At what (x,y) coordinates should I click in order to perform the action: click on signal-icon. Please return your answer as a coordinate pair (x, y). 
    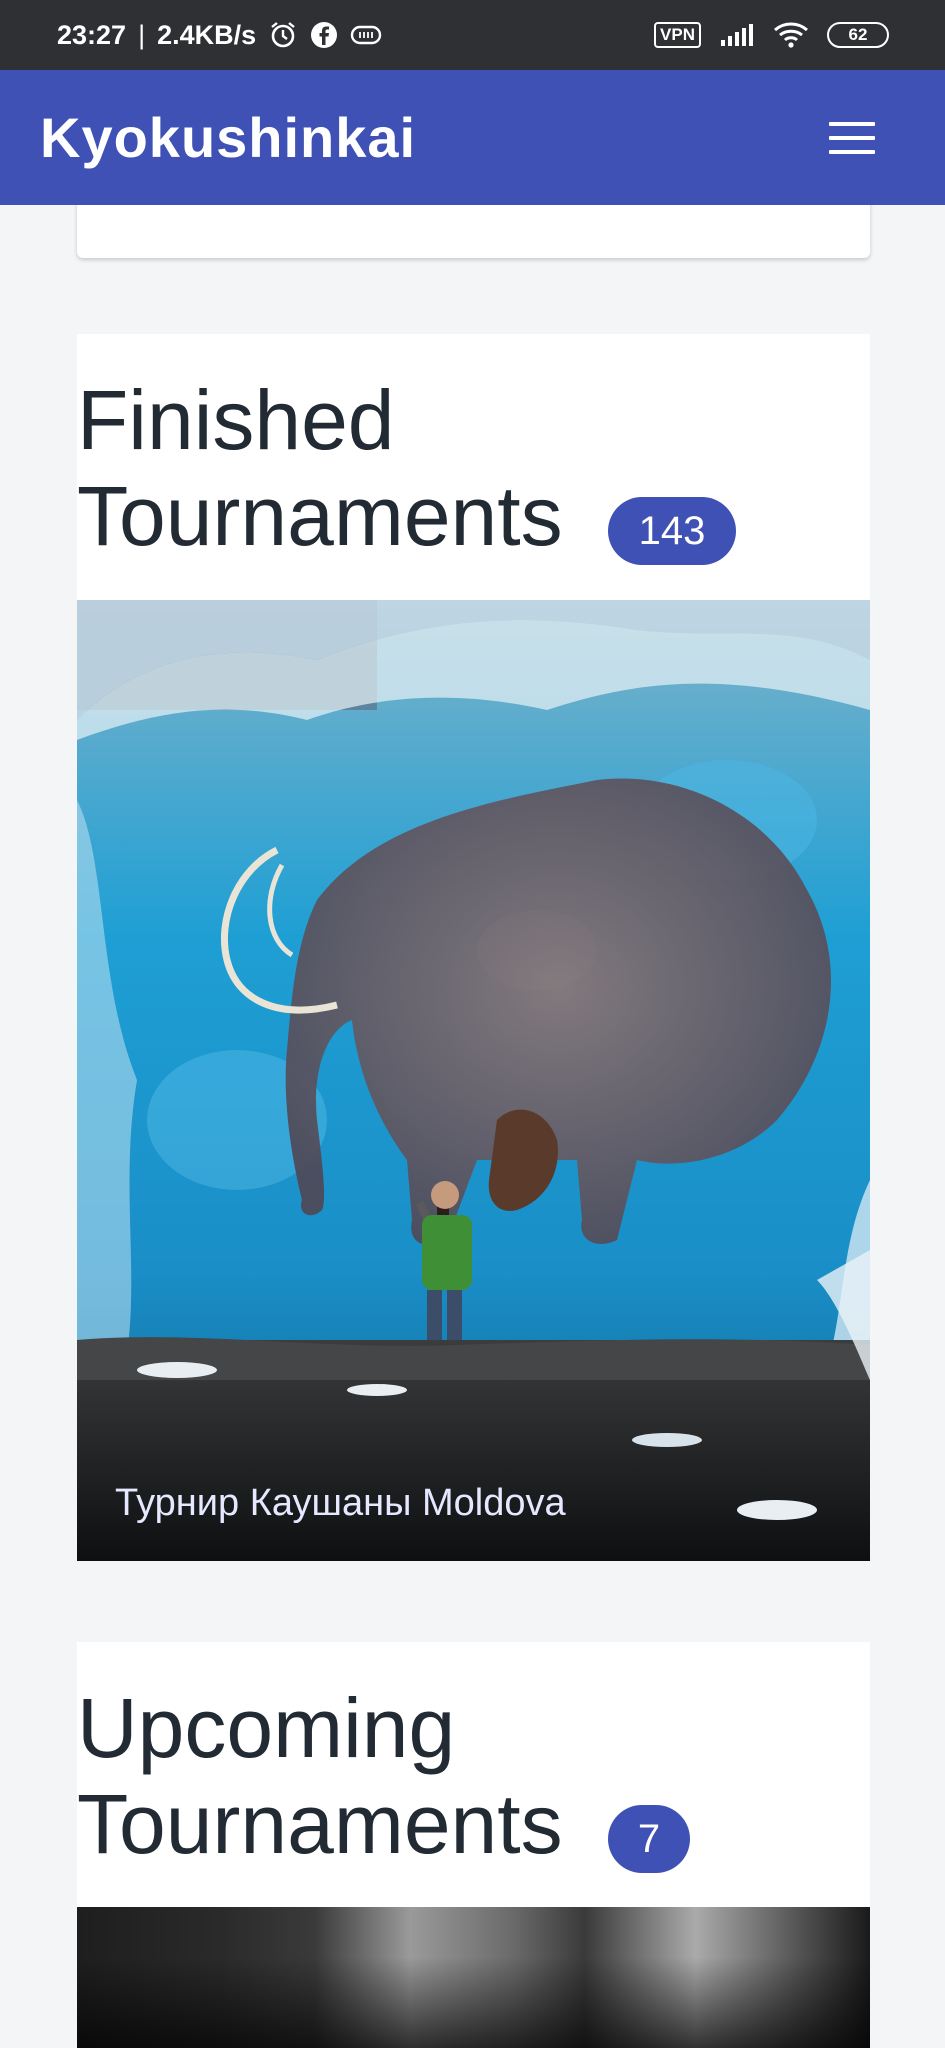
    Looking at the image, I should click on (737, 35).